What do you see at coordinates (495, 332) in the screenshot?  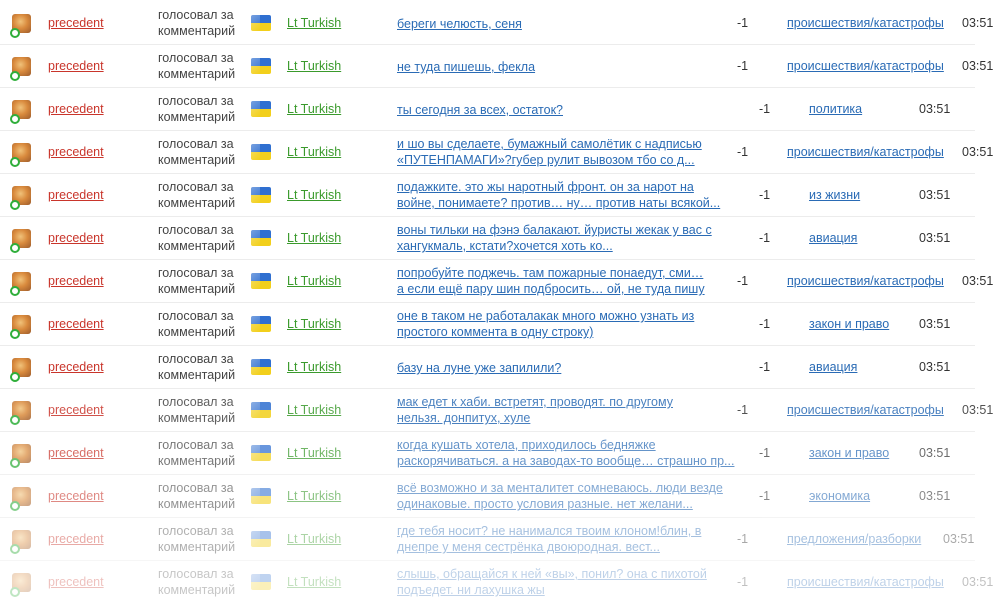 I see `comment-line: простого коммента в одну строку)` at bounding box center [495, 332].